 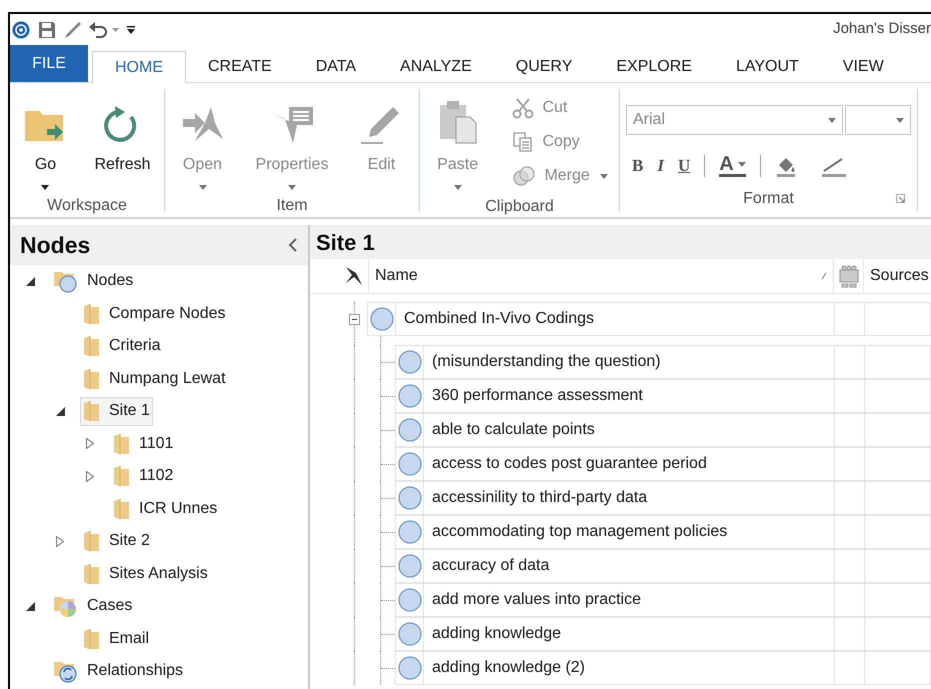 I want to click on undo-icon, so click(x=98, y=29).